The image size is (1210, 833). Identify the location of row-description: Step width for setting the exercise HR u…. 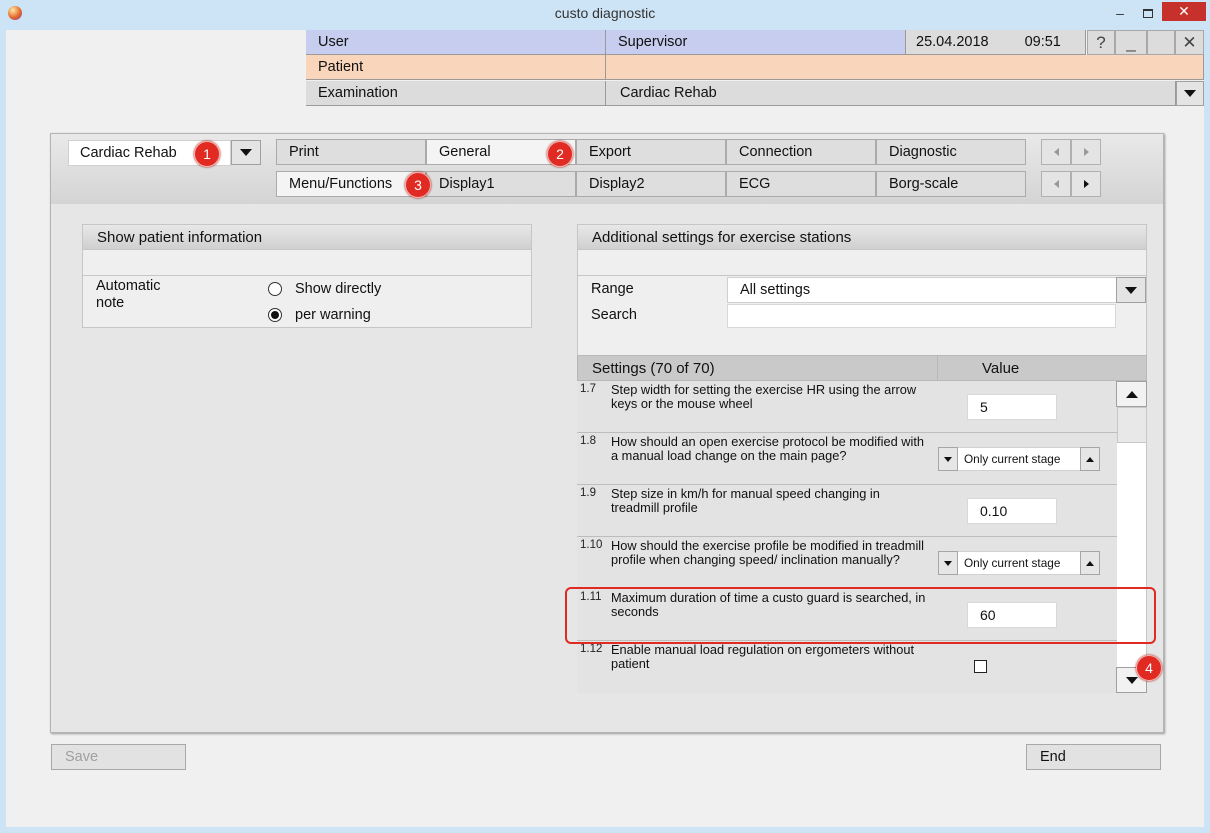
(764, 396).